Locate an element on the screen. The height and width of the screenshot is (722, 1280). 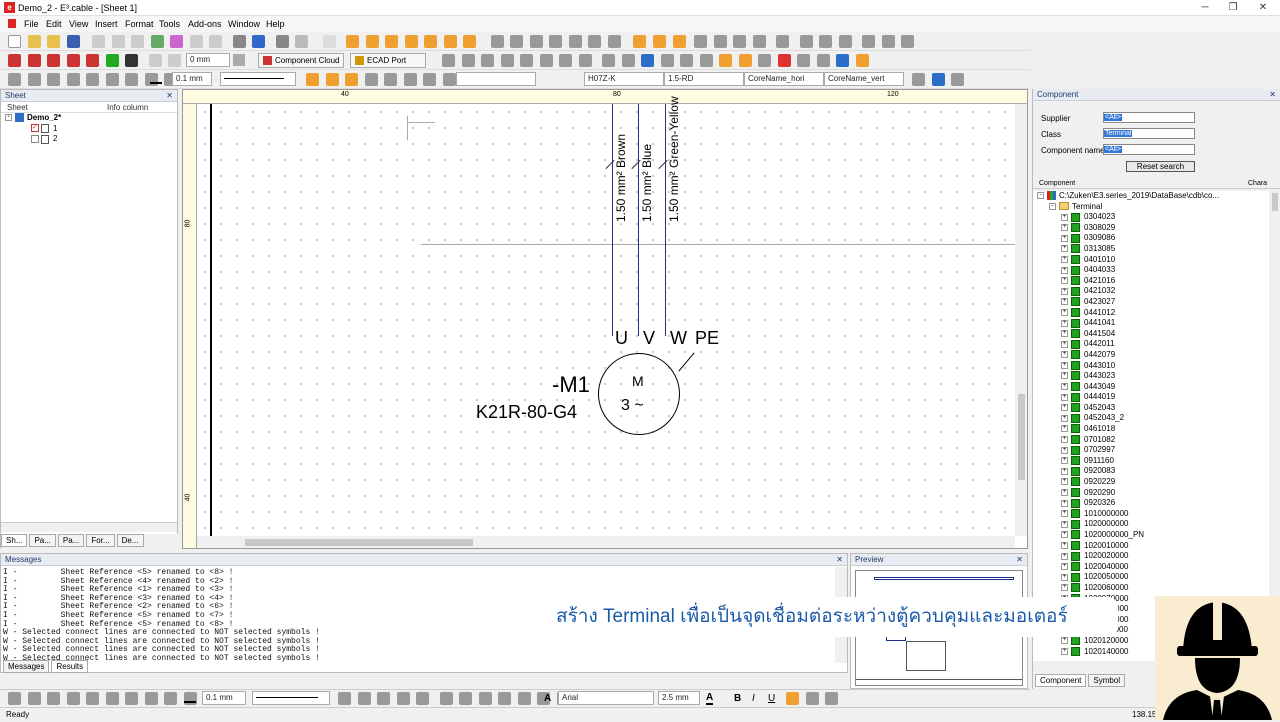
wire-group-select is located at coordinates (496, 79).